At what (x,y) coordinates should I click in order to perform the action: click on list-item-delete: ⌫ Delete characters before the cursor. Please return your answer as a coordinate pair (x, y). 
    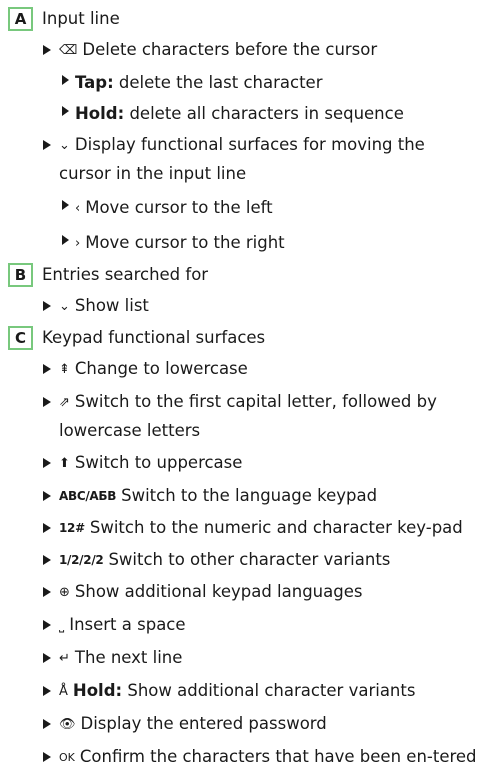
    Looking at the image, I should click on (243, 50).